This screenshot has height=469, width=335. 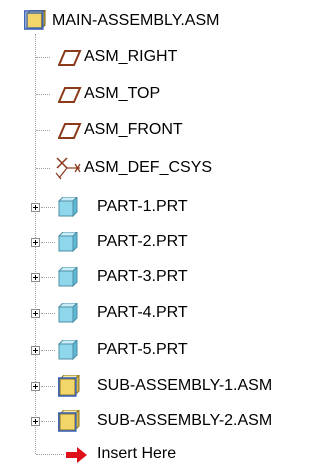 I want to click on tree-item-label: SUB-ASSEMBLY-2.ASM, so click(x=185, y=420).